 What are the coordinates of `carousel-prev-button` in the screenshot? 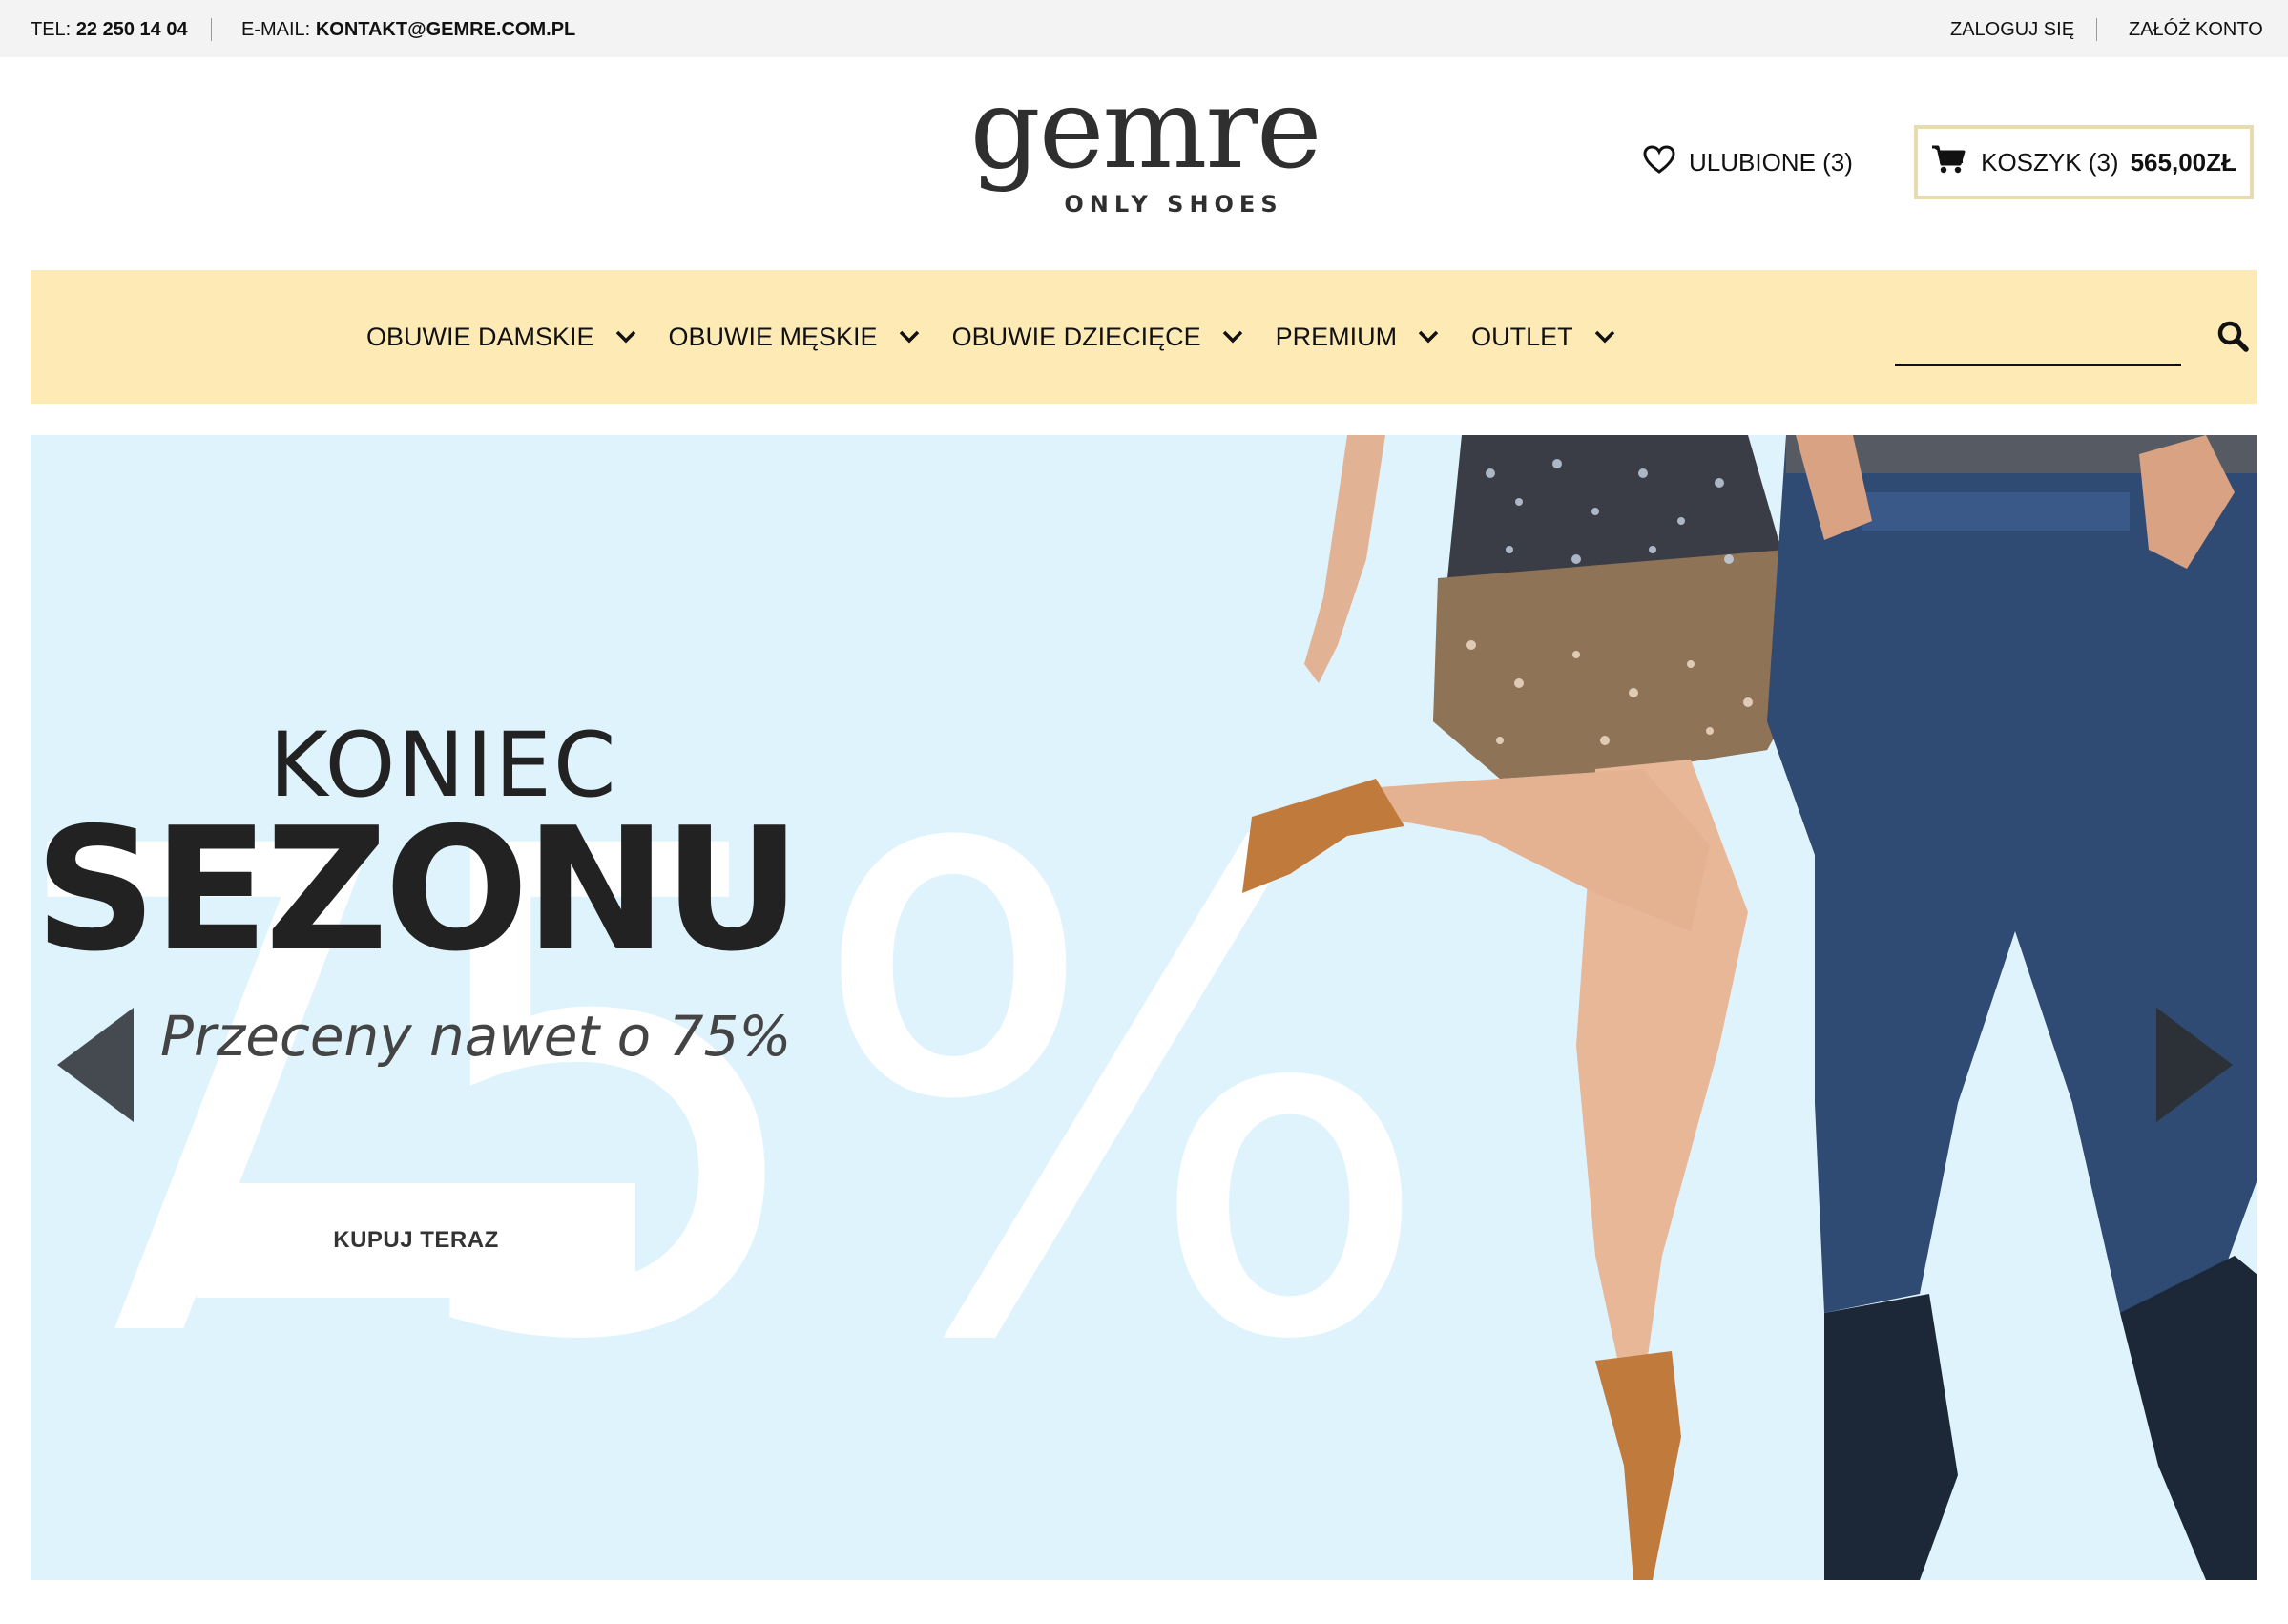 It's located at (96, 1067).